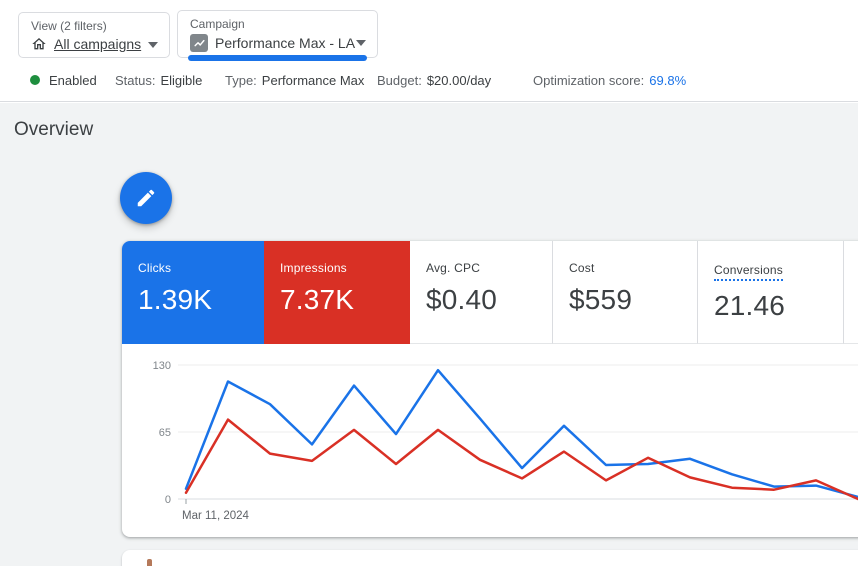  Describe the element at coordinates (217, 24) in the screenshot. I see `campaign-selector-label: Campaign` at that location.